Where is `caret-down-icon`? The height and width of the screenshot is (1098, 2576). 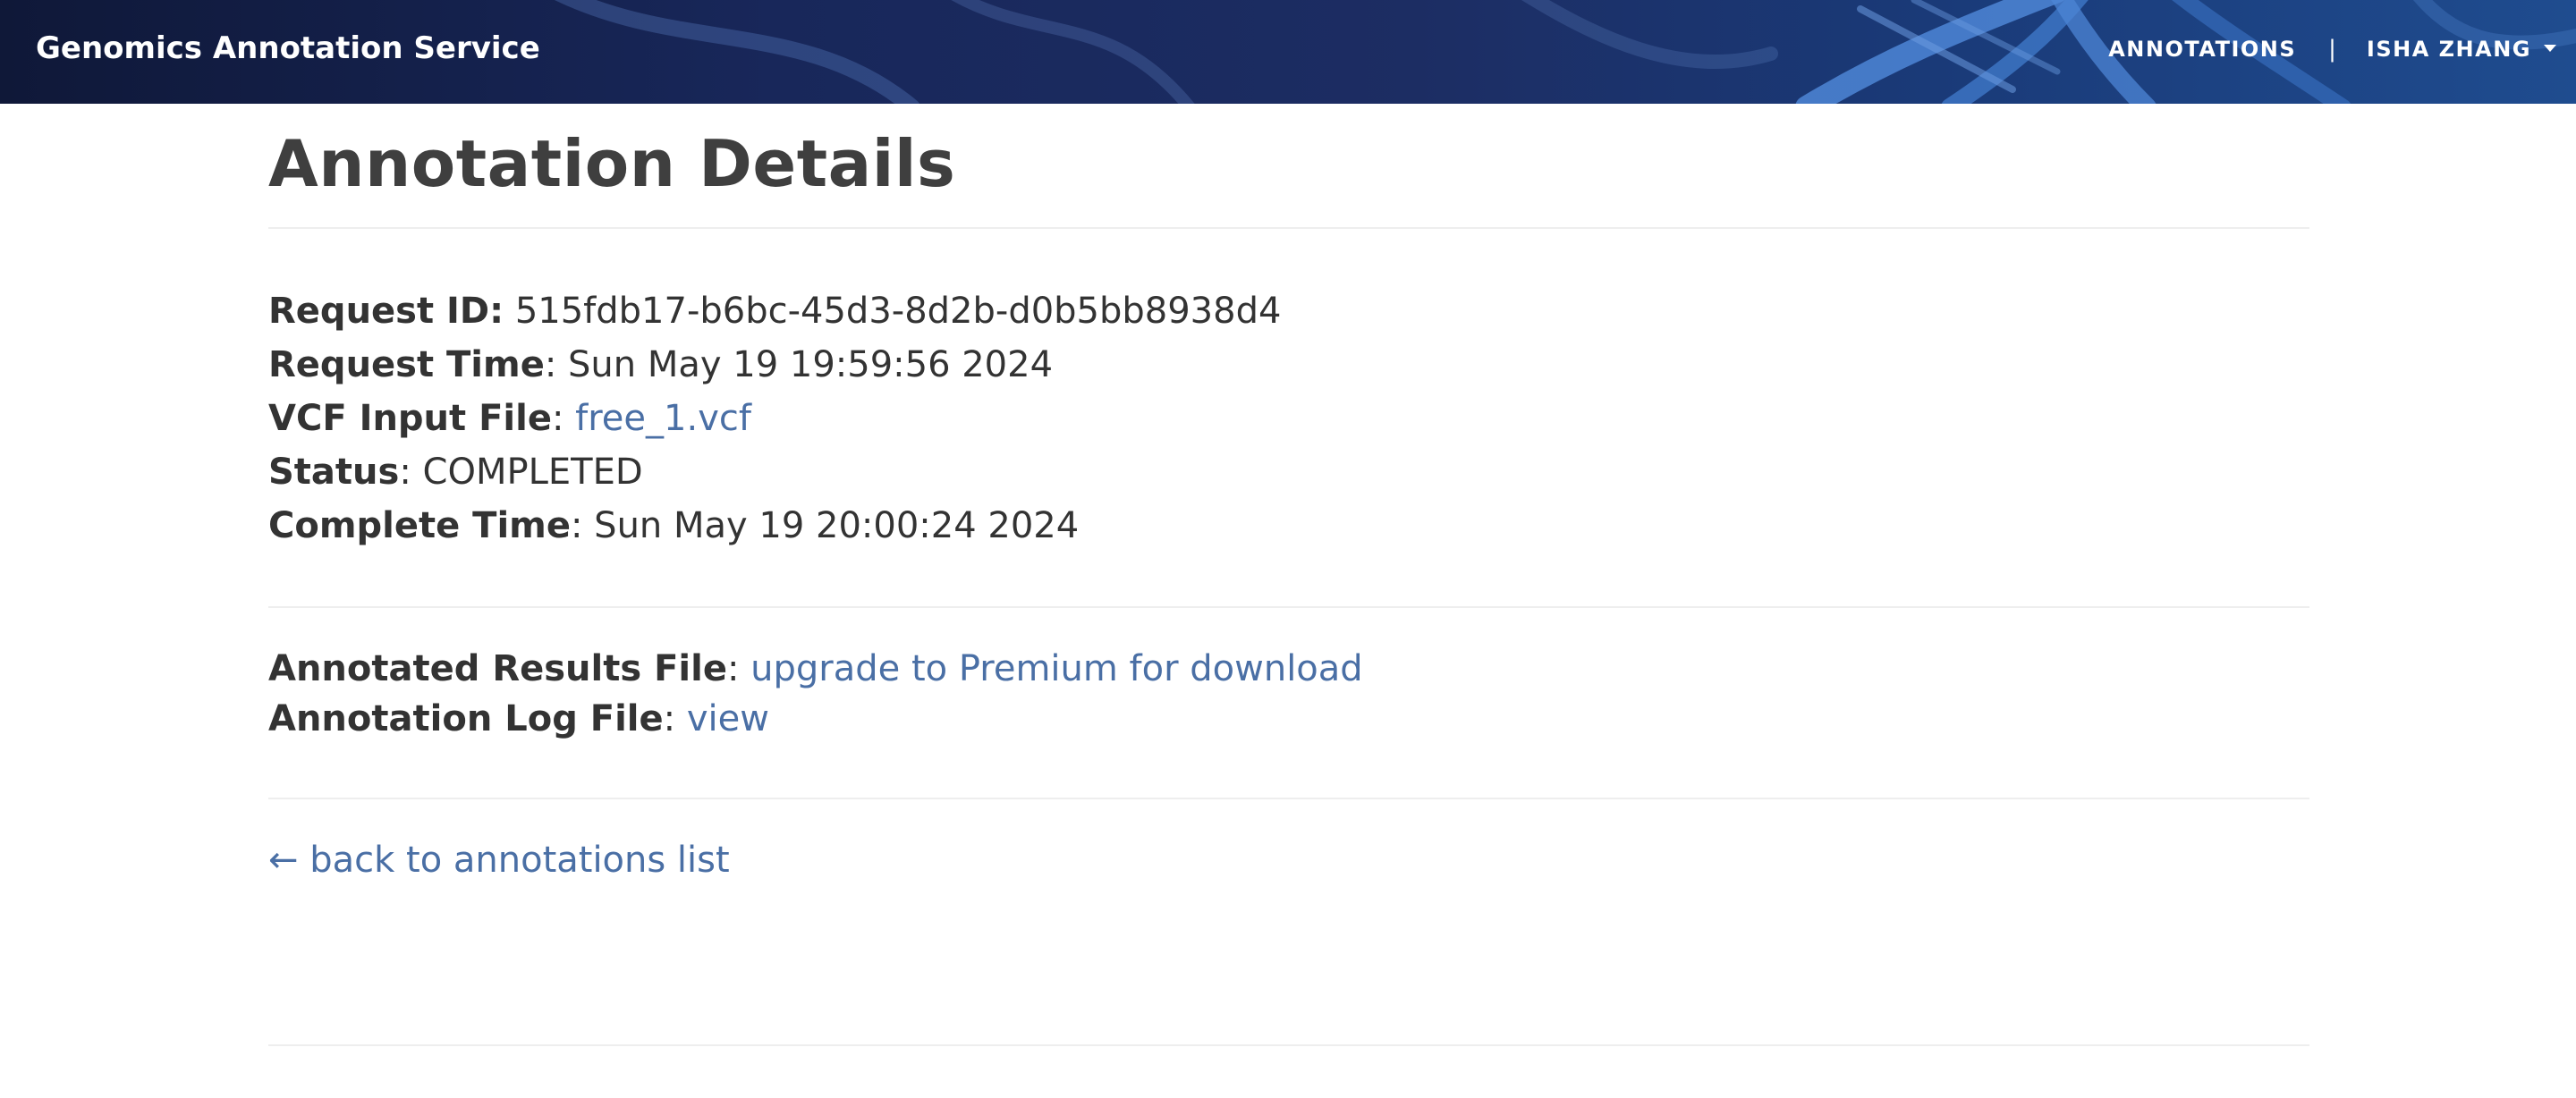 caret-down-icon is located at coordinates (2550, 48).